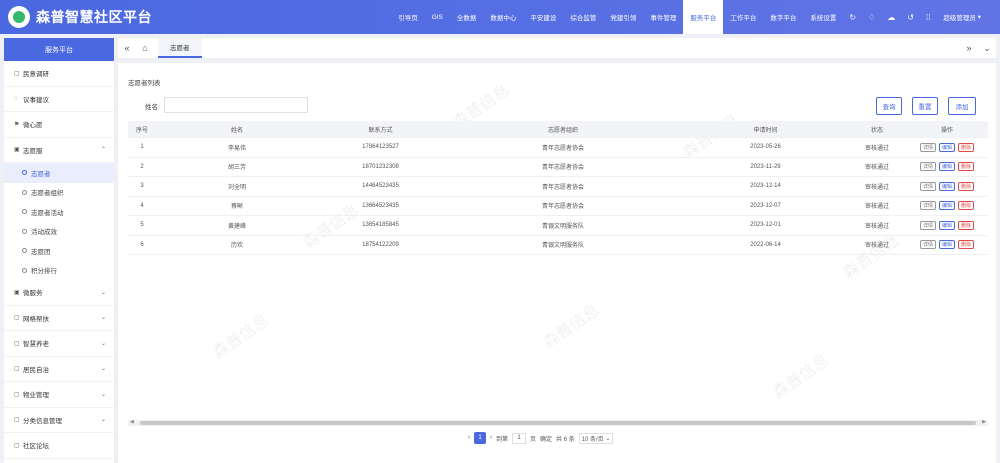 The height and width of the screenshot is (463, 1000). Describe the element at coordinates (852, 17) in the screenshot. I see `refresh-icon: ↻` at that location.